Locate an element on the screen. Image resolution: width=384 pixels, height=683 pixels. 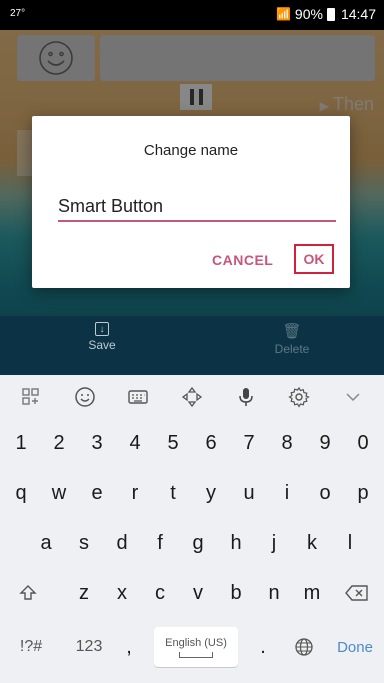
key: 5 is located at coordinates (173, 443).